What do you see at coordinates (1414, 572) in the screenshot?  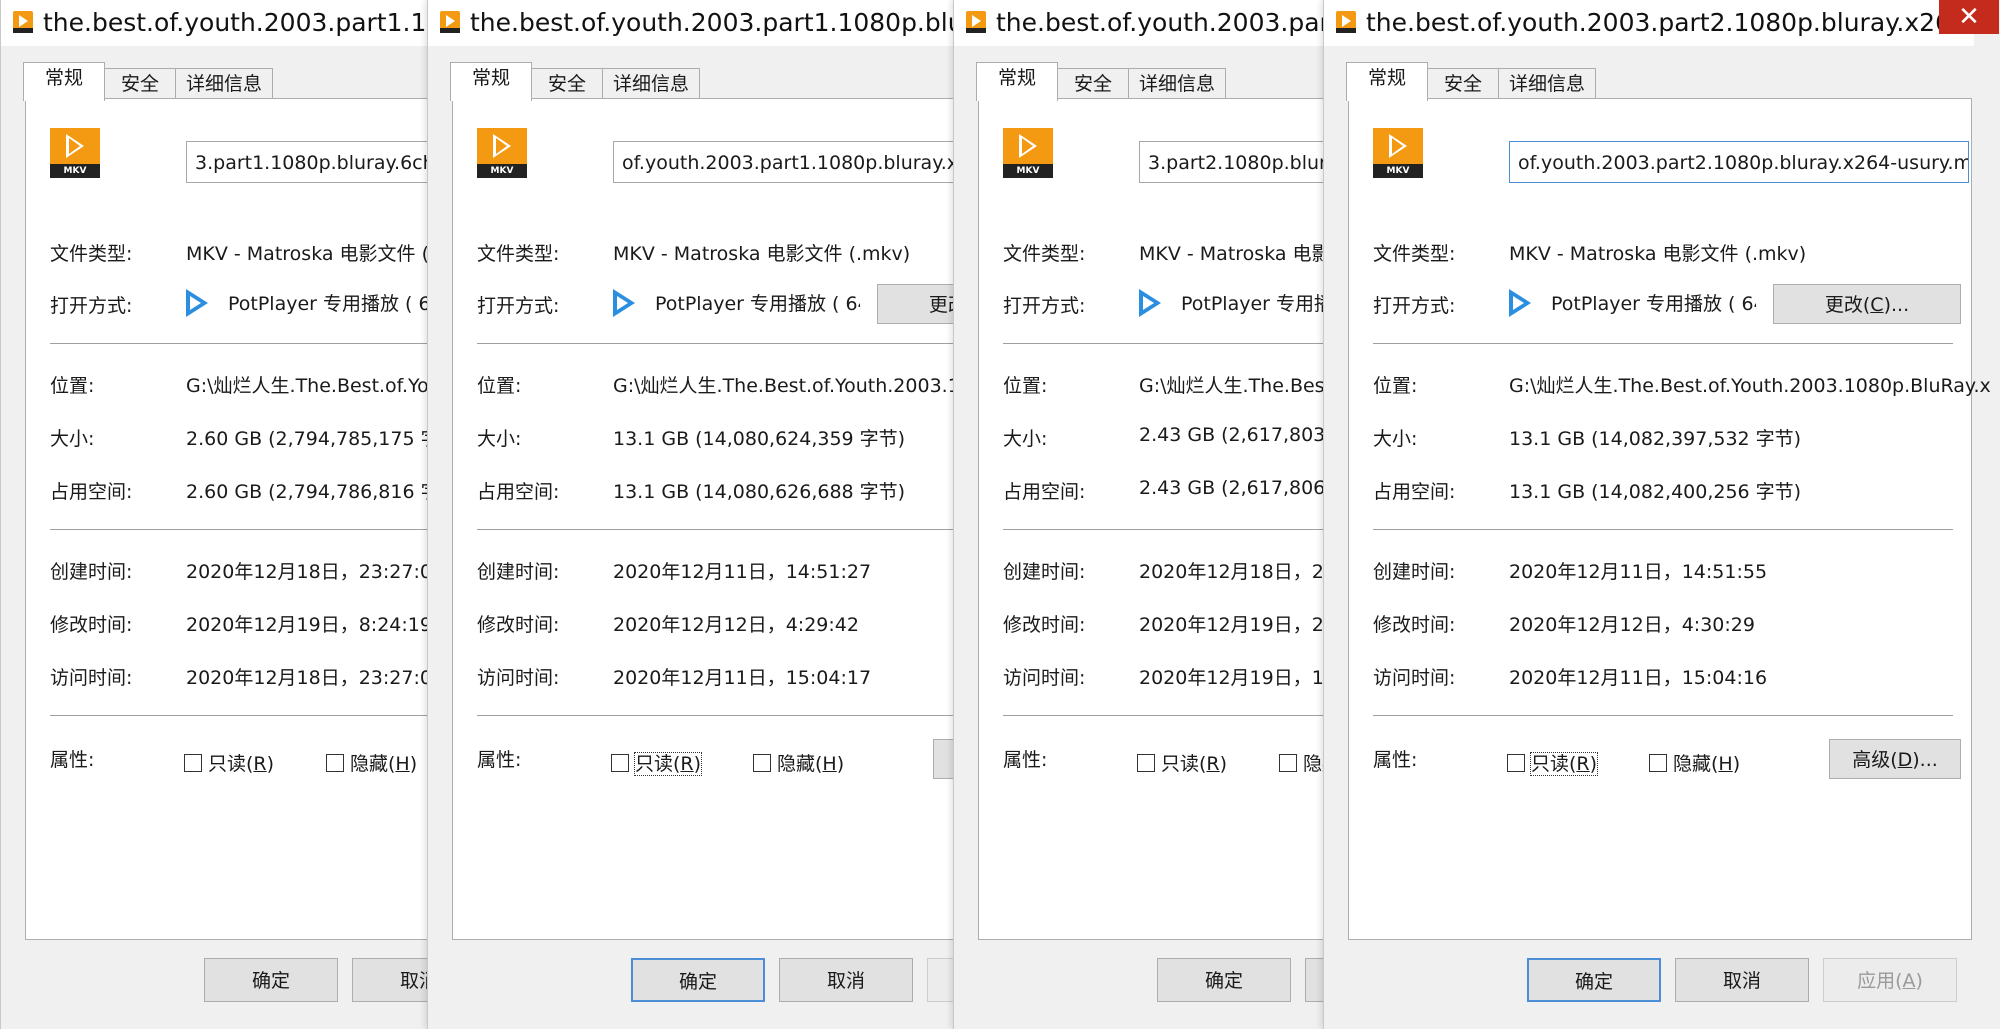 I see `created-label: 创建时间:` at bounding box center [1414, 572].